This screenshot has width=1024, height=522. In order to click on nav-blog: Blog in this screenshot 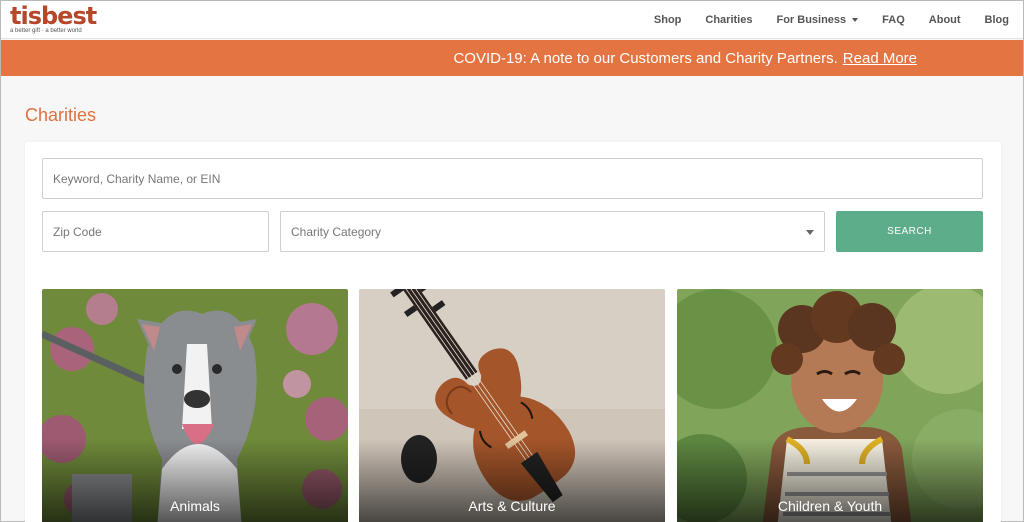, I will do `click(997, 20)`.